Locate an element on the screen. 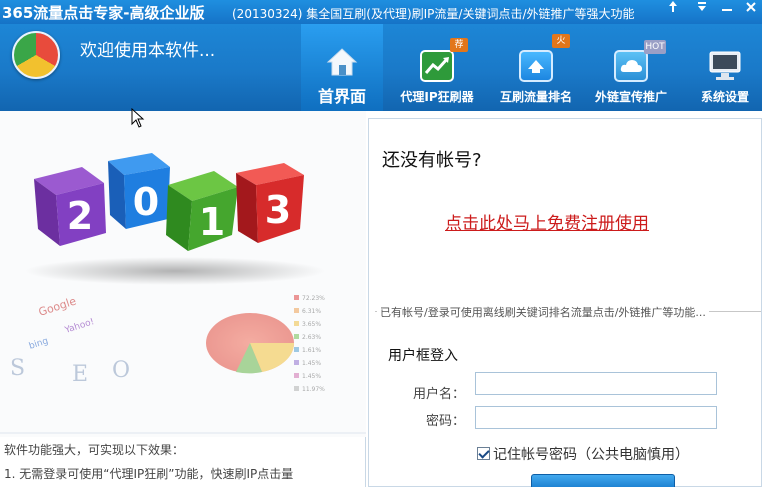 The width and height of the screenshot is (762, 487). password-field is located at coordinates (596, 417).